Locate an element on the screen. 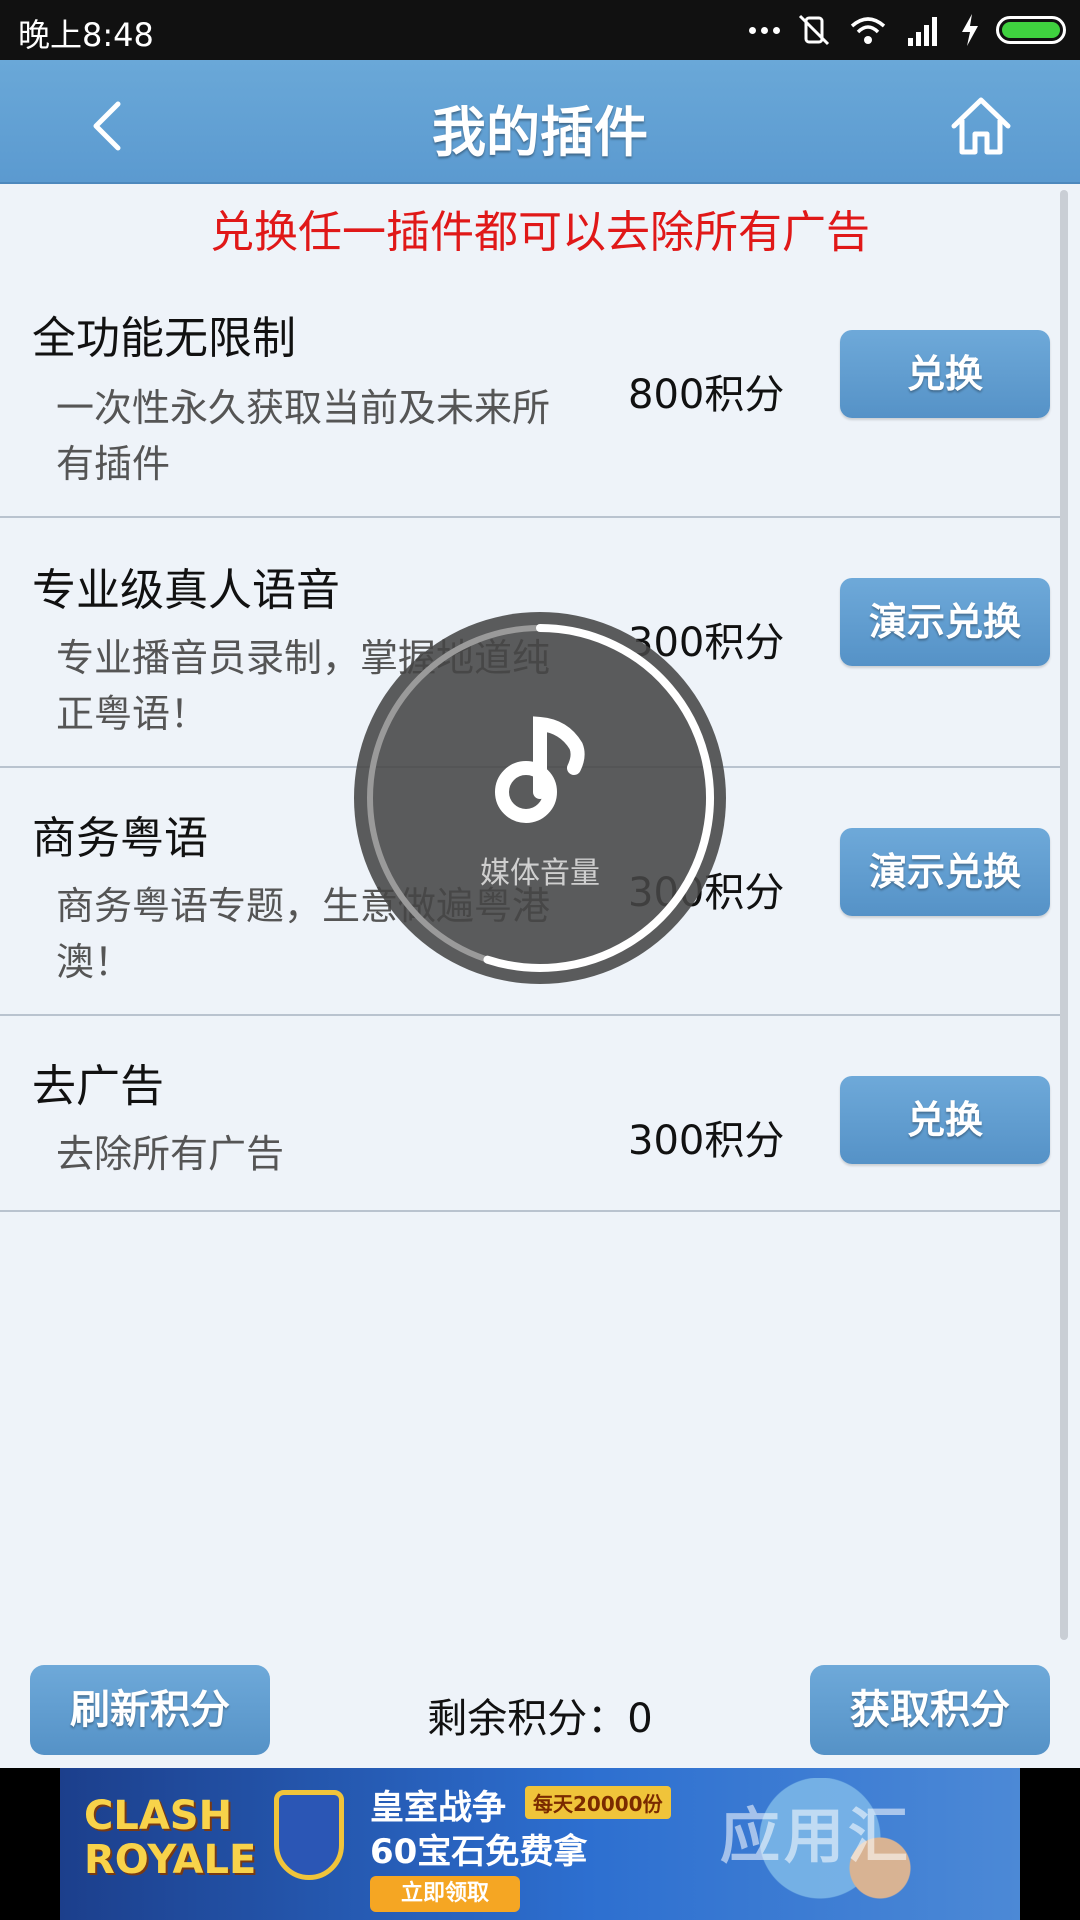 This screenshot has width=1080, height=1920. ad-subtitle: 60宝石免费拿 is located at coordinates (479, 1852).